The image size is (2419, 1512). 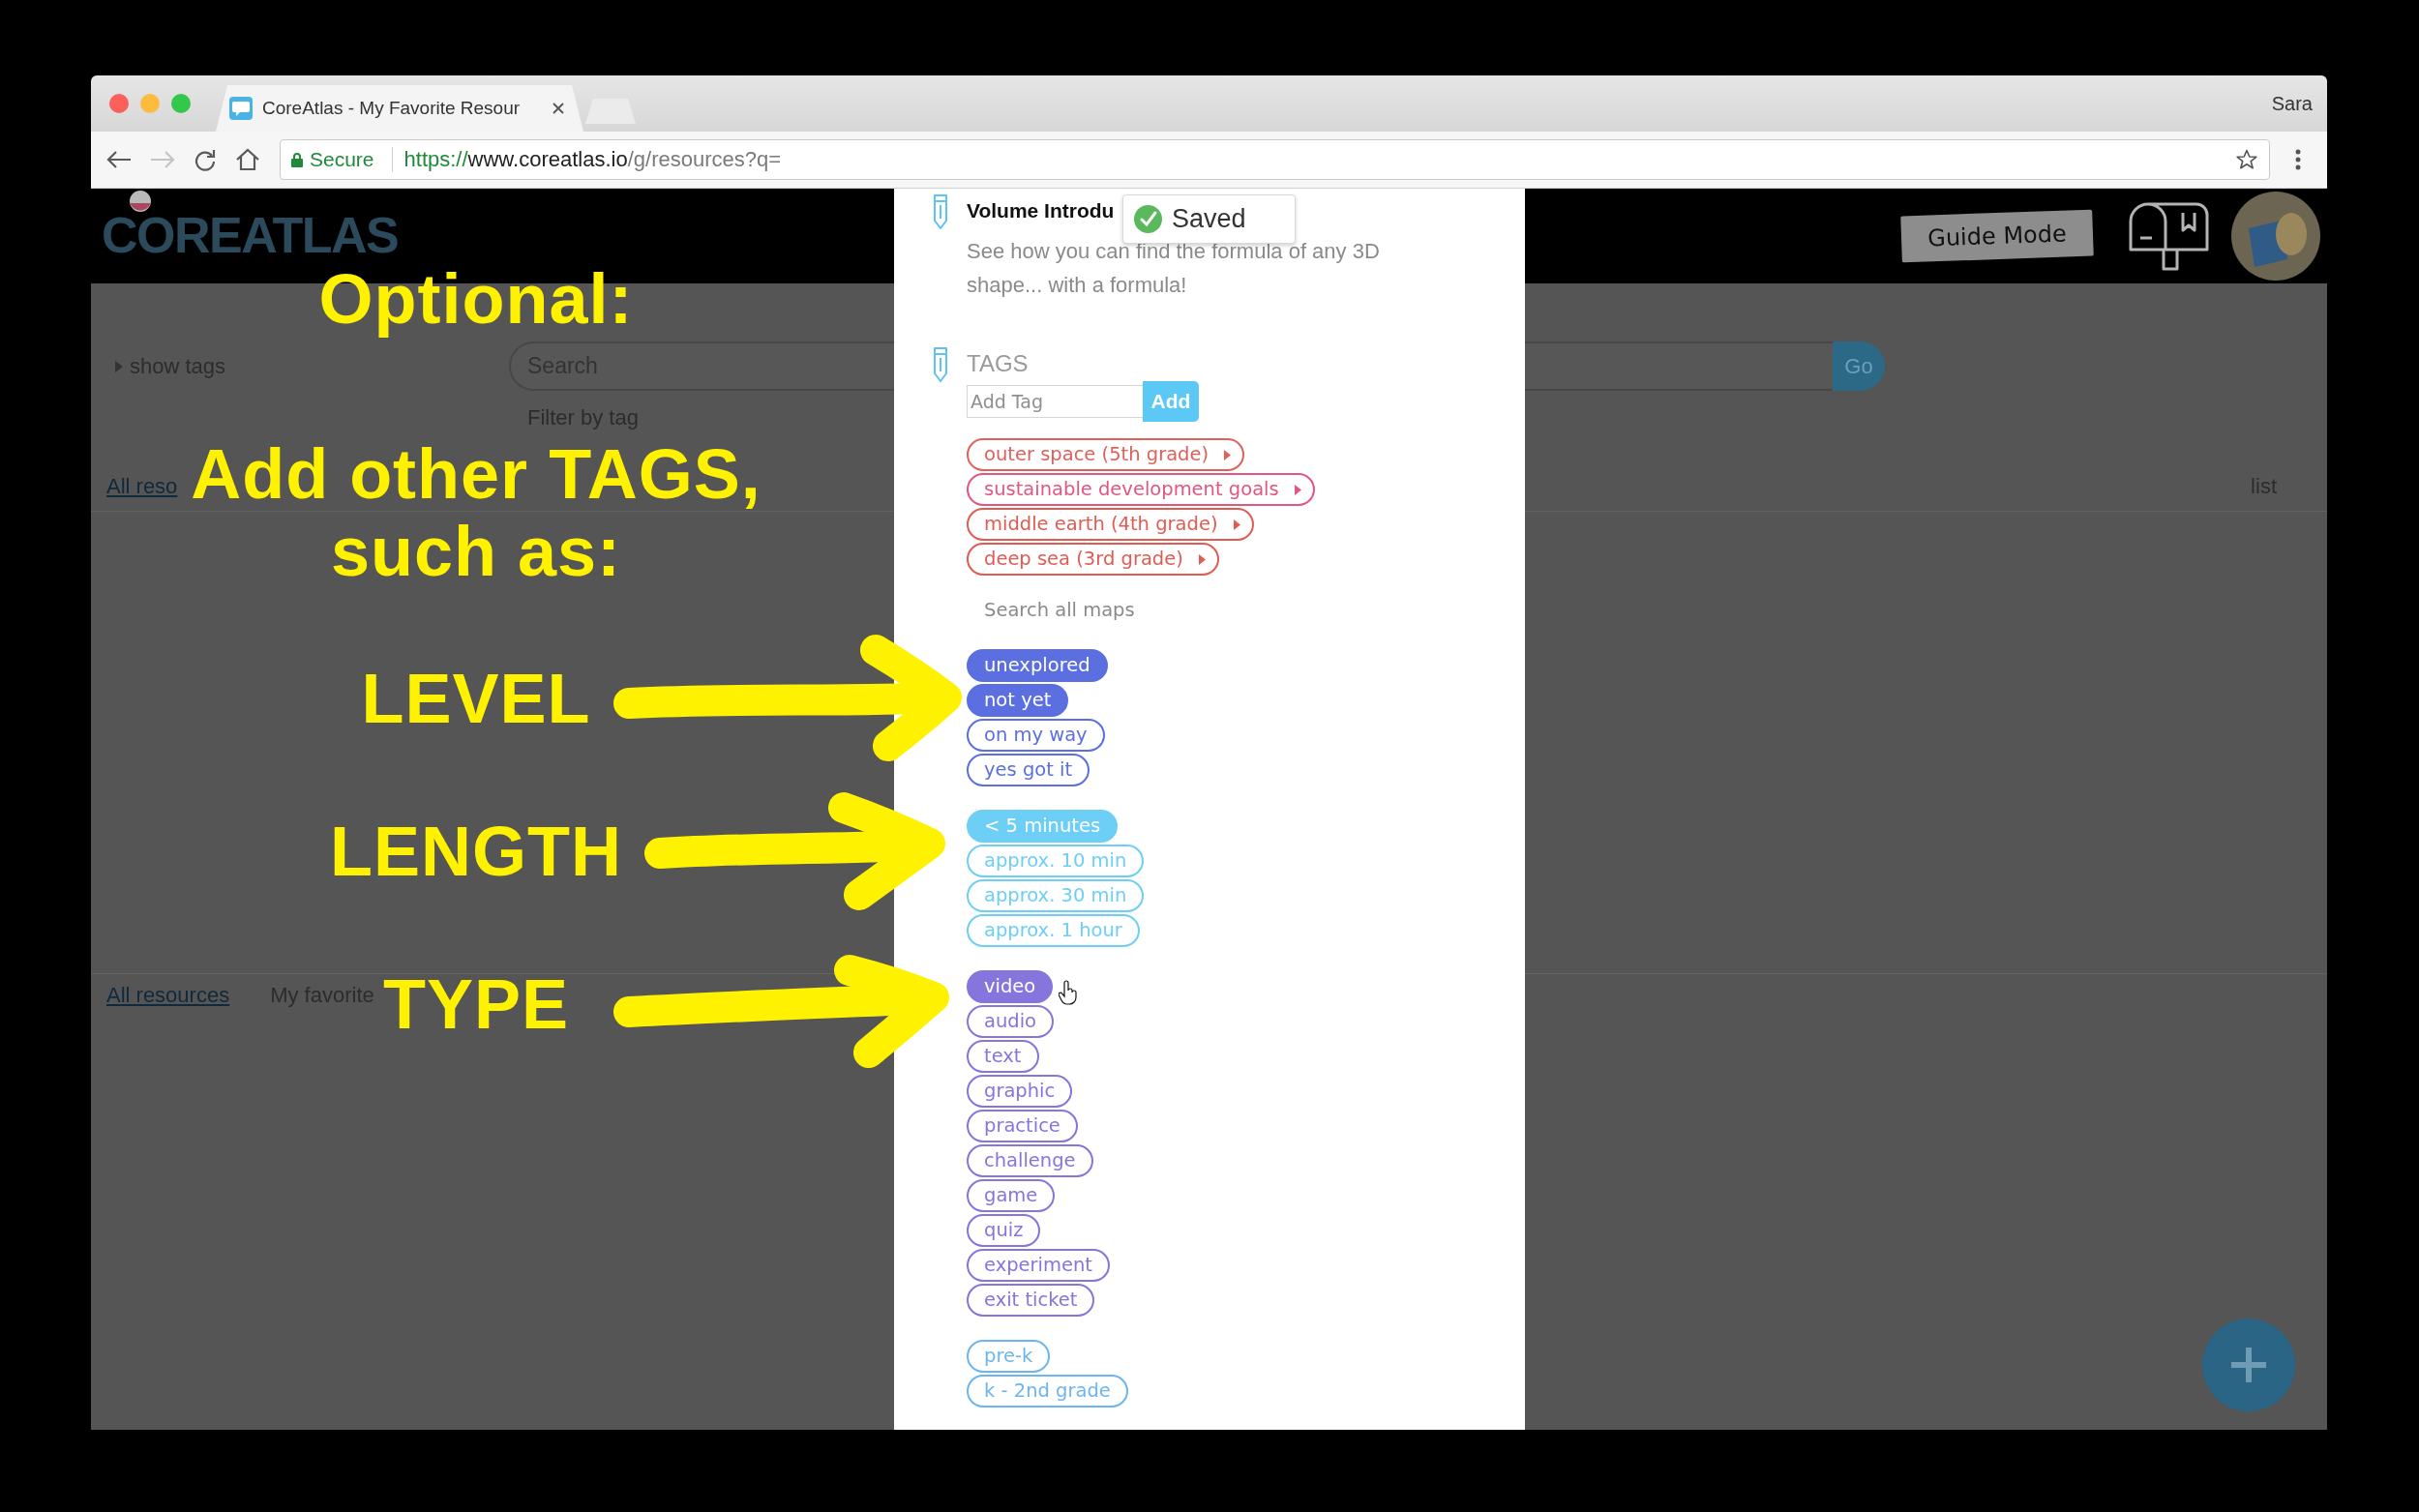 I want to click on resource-title: Volume Introdu, so click(x=1041, y=211).